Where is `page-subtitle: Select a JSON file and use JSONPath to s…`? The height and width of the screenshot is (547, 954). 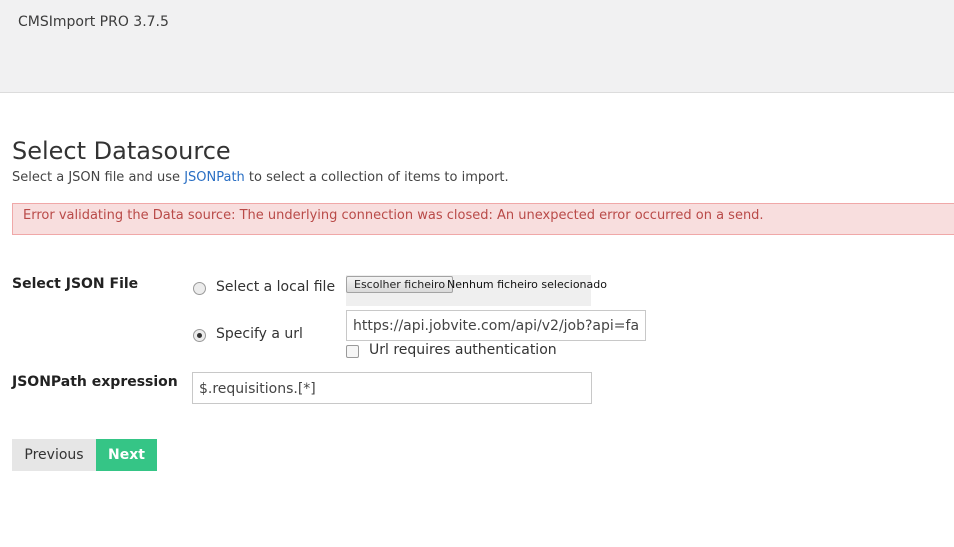
page-subtitle: Select a JSON file and use JSONPath to s… is located at coordinates (260, 177).